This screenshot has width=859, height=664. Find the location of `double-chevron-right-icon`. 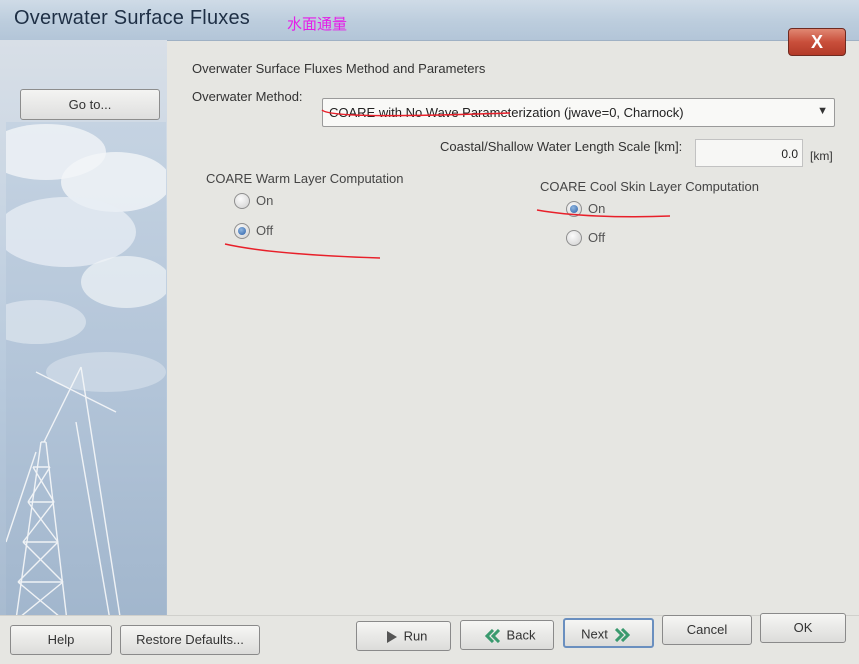

double-chevron-right-icon is located at coordinates (622, 634).